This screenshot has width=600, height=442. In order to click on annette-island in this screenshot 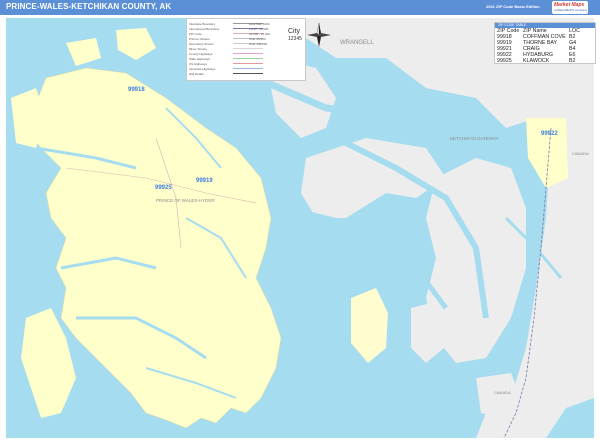, I will do `click(369, 325)`.